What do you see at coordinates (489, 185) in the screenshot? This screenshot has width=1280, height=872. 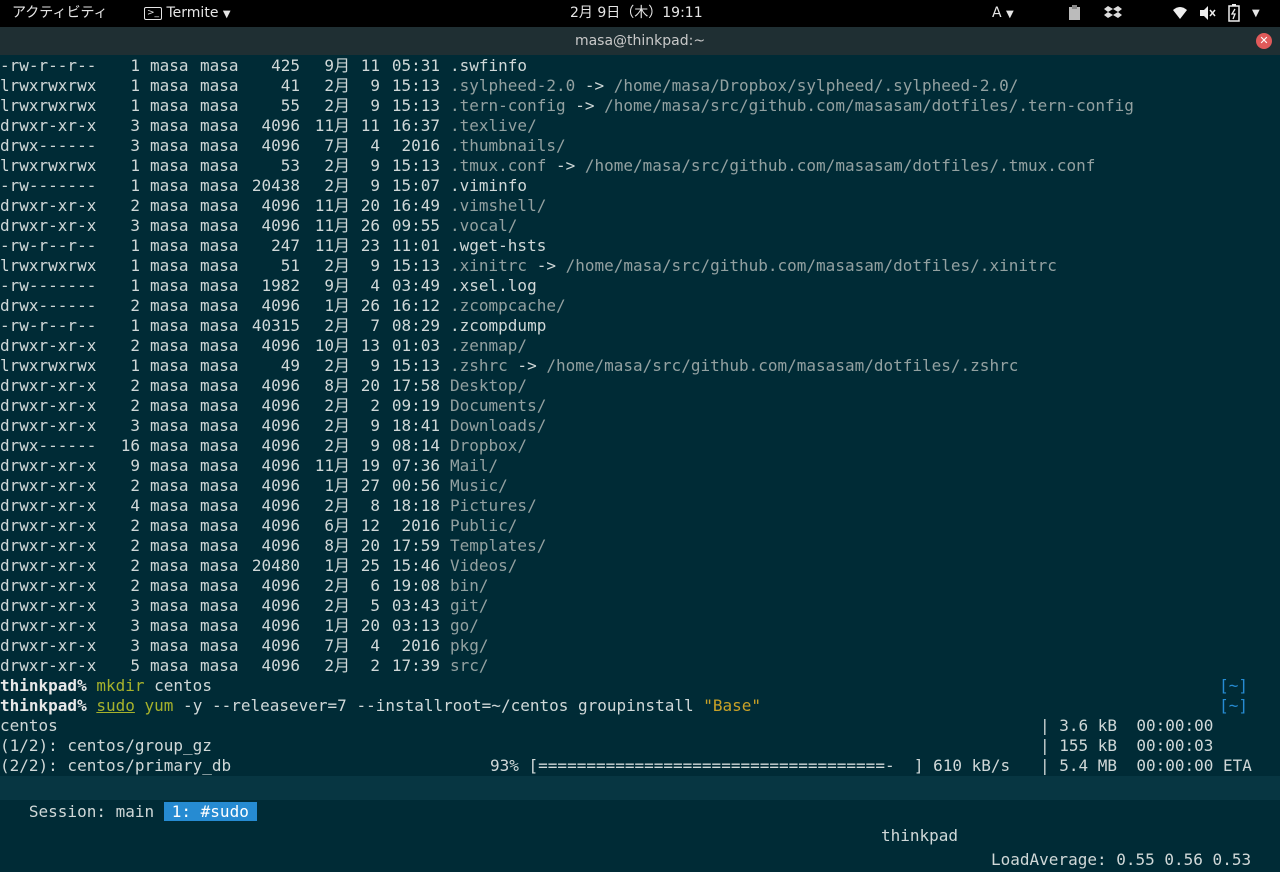 I see `file-name: .viminfo` at bounding box center [489, 185].